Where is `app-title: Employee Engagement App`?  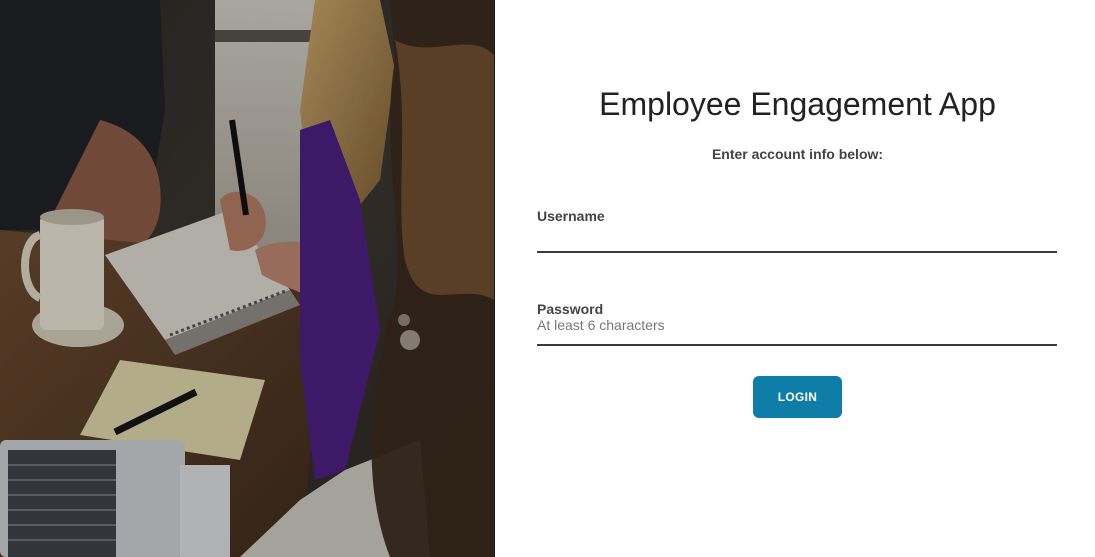
app-title: Employee Engagement App is located at coordinates (797, 104).